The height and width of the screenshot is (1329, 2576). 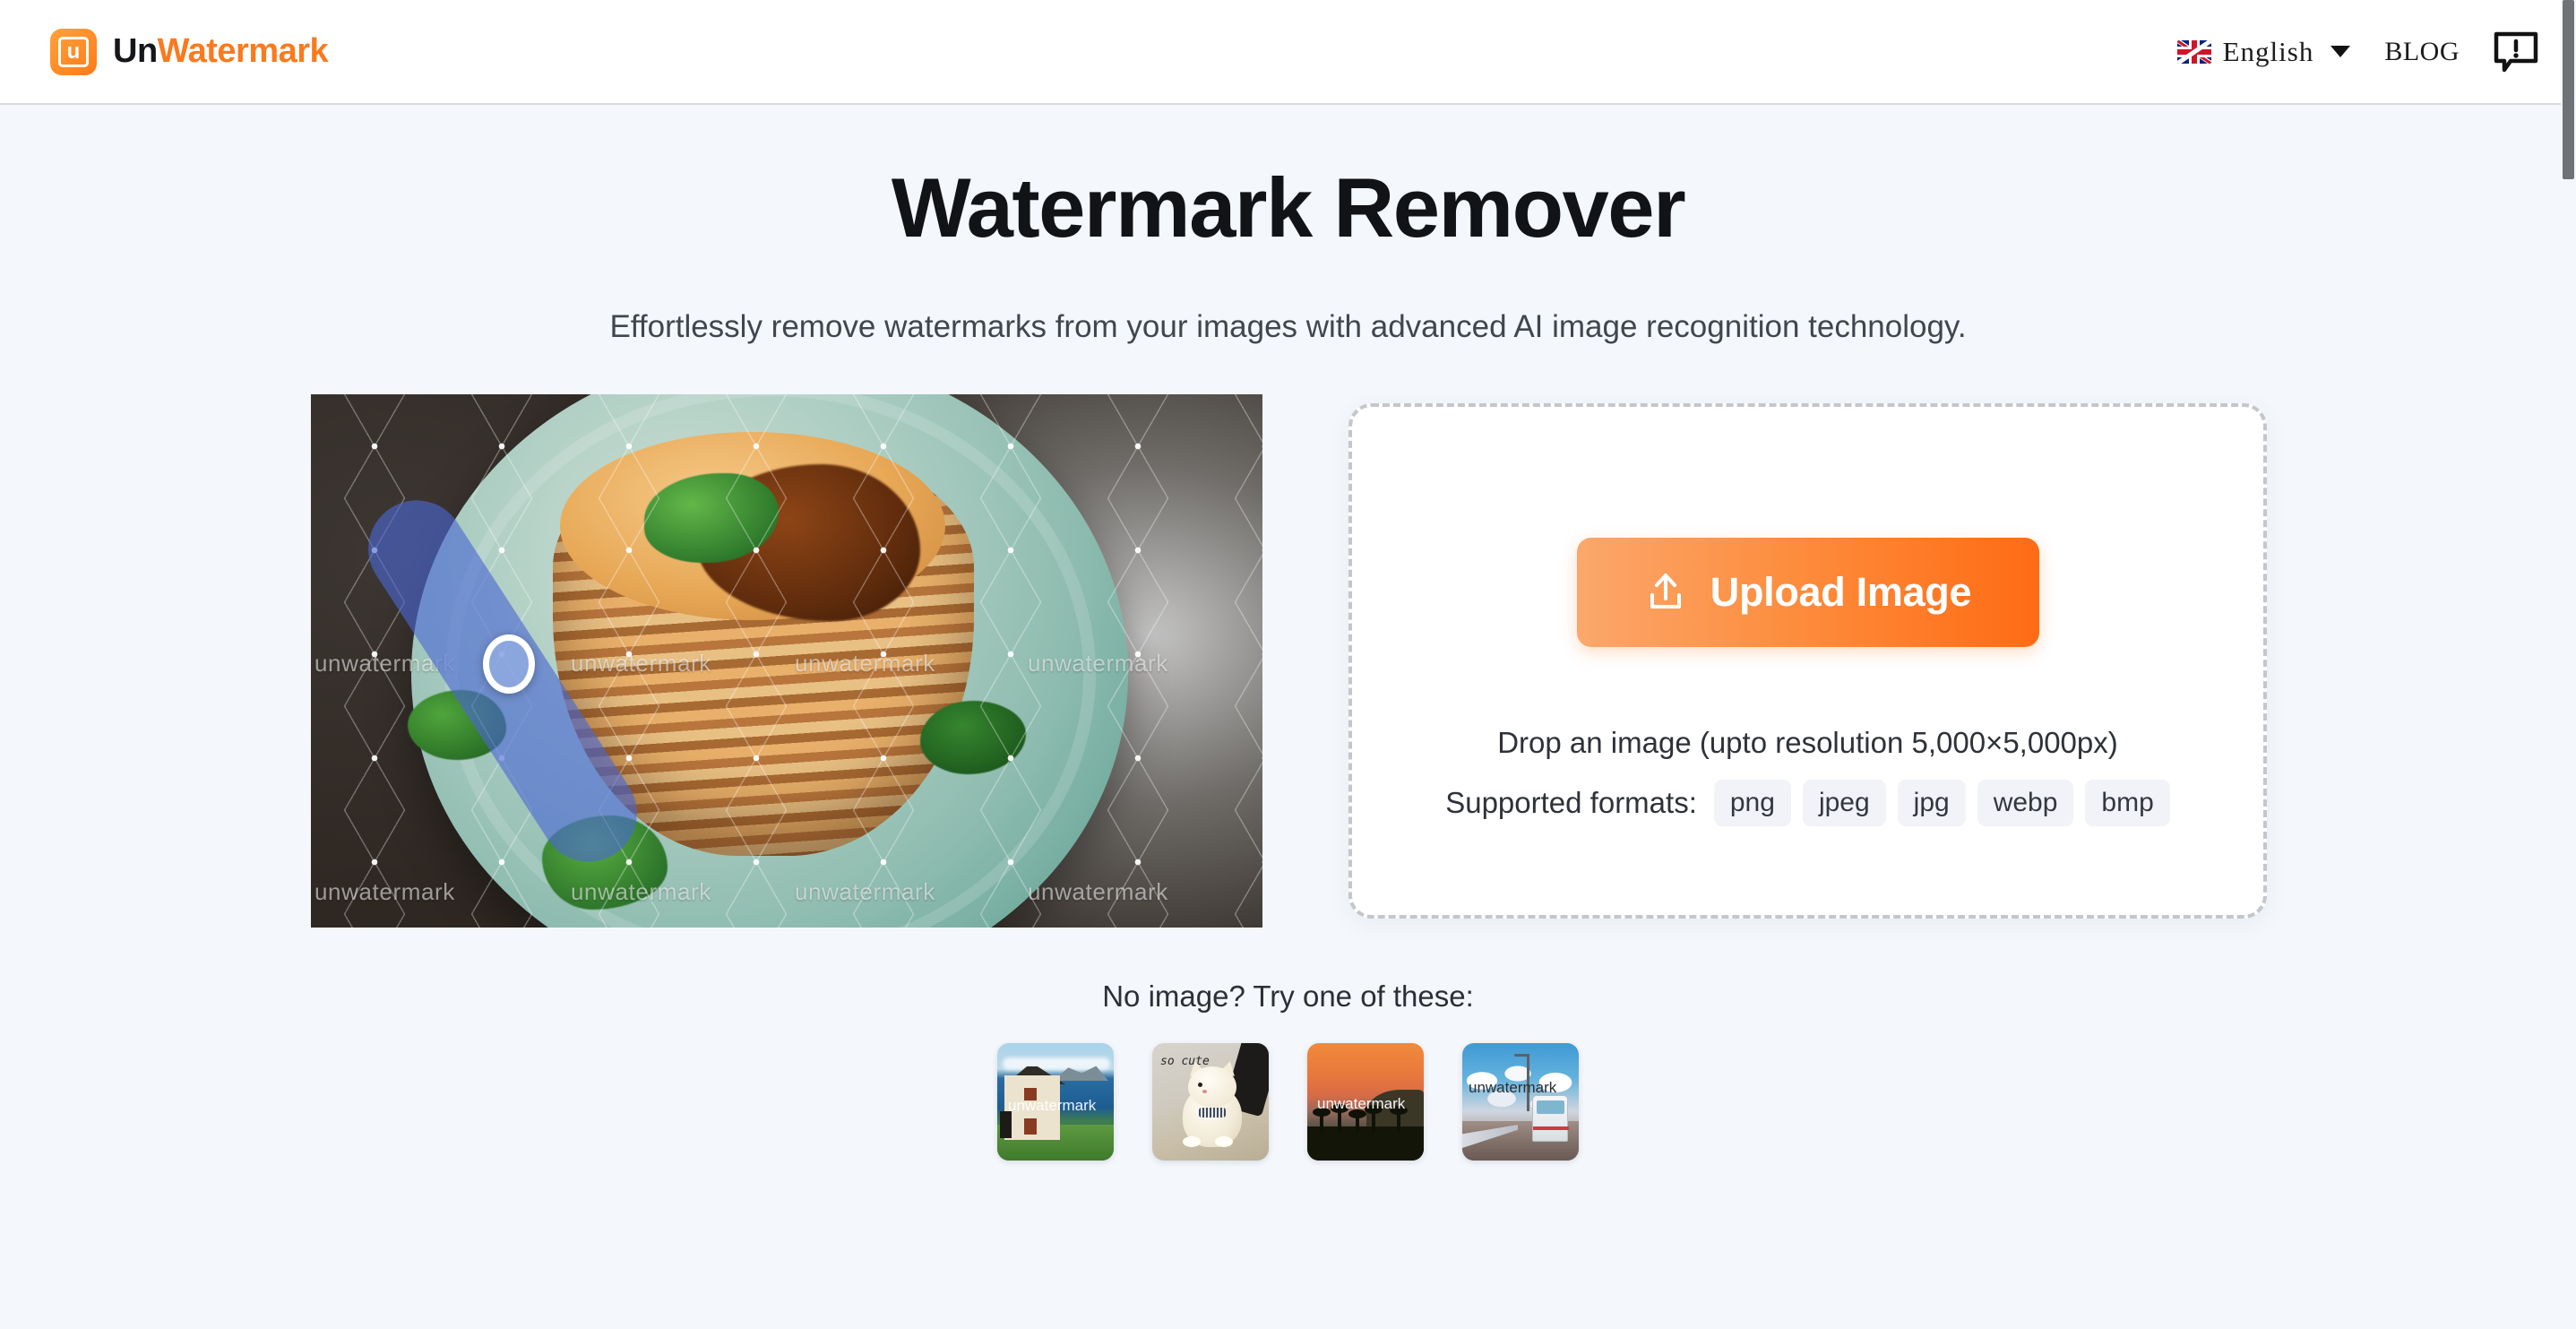 What do you see at coordinates (2127, 803) in the screenshot?
I see `format-chip-bmp: bmp` at bounding box center [2127, 803].